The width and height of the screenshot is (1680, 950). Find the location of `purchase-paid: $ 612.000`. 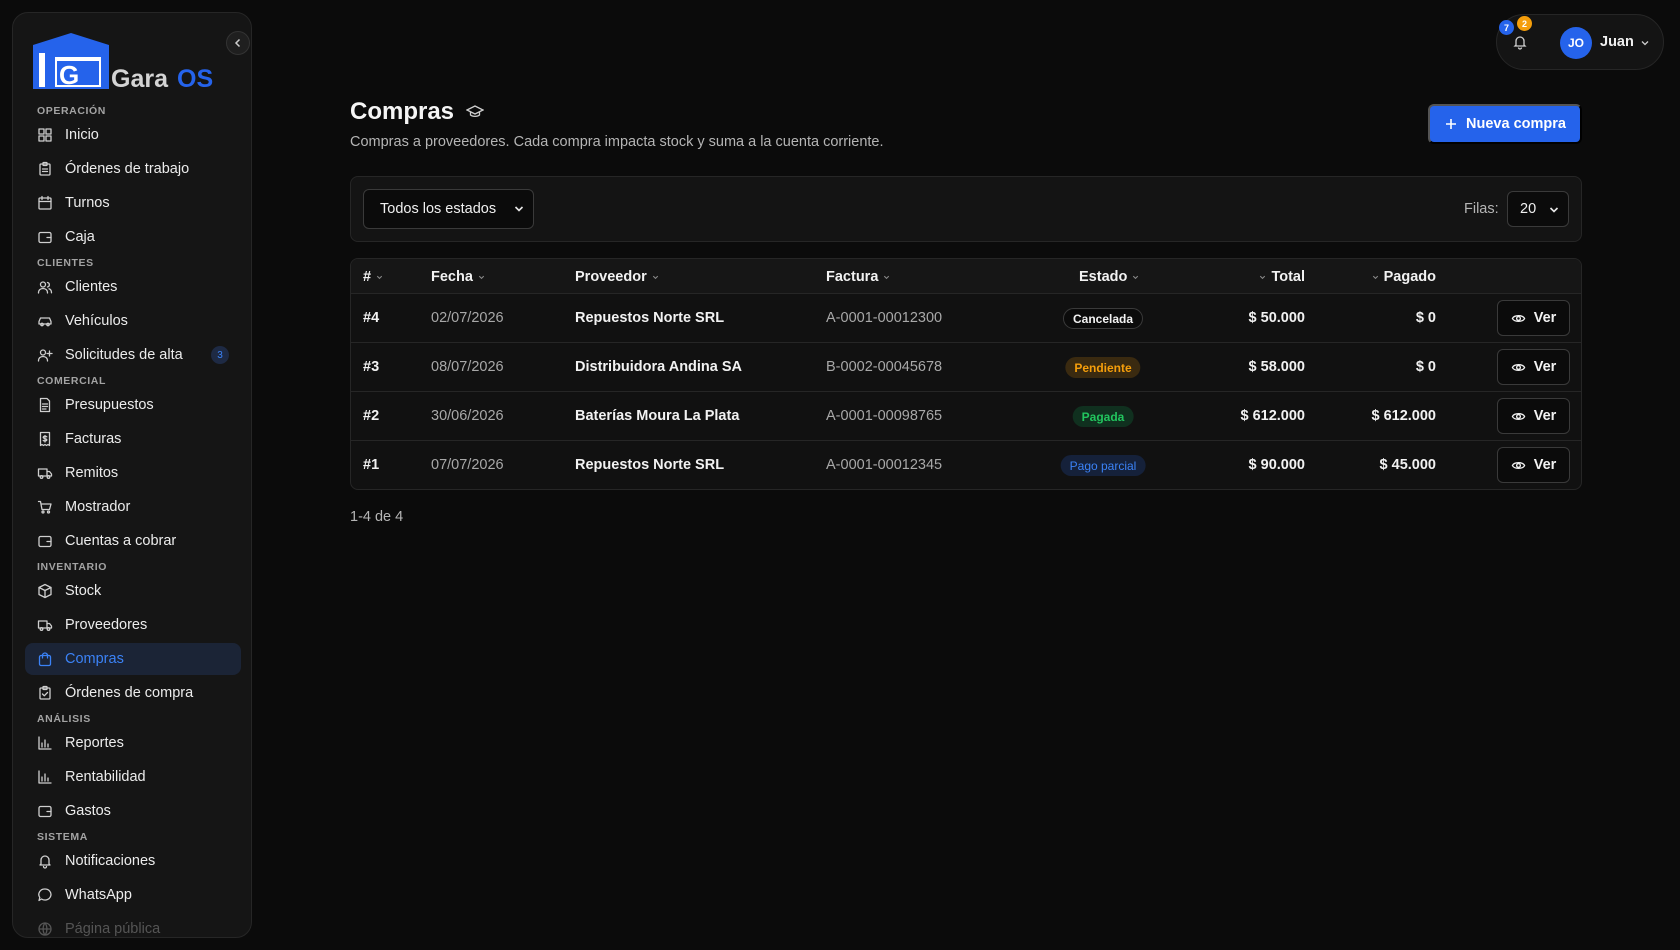

purchase-paid: $ 612.000 is located at coordinates (1403, 416).